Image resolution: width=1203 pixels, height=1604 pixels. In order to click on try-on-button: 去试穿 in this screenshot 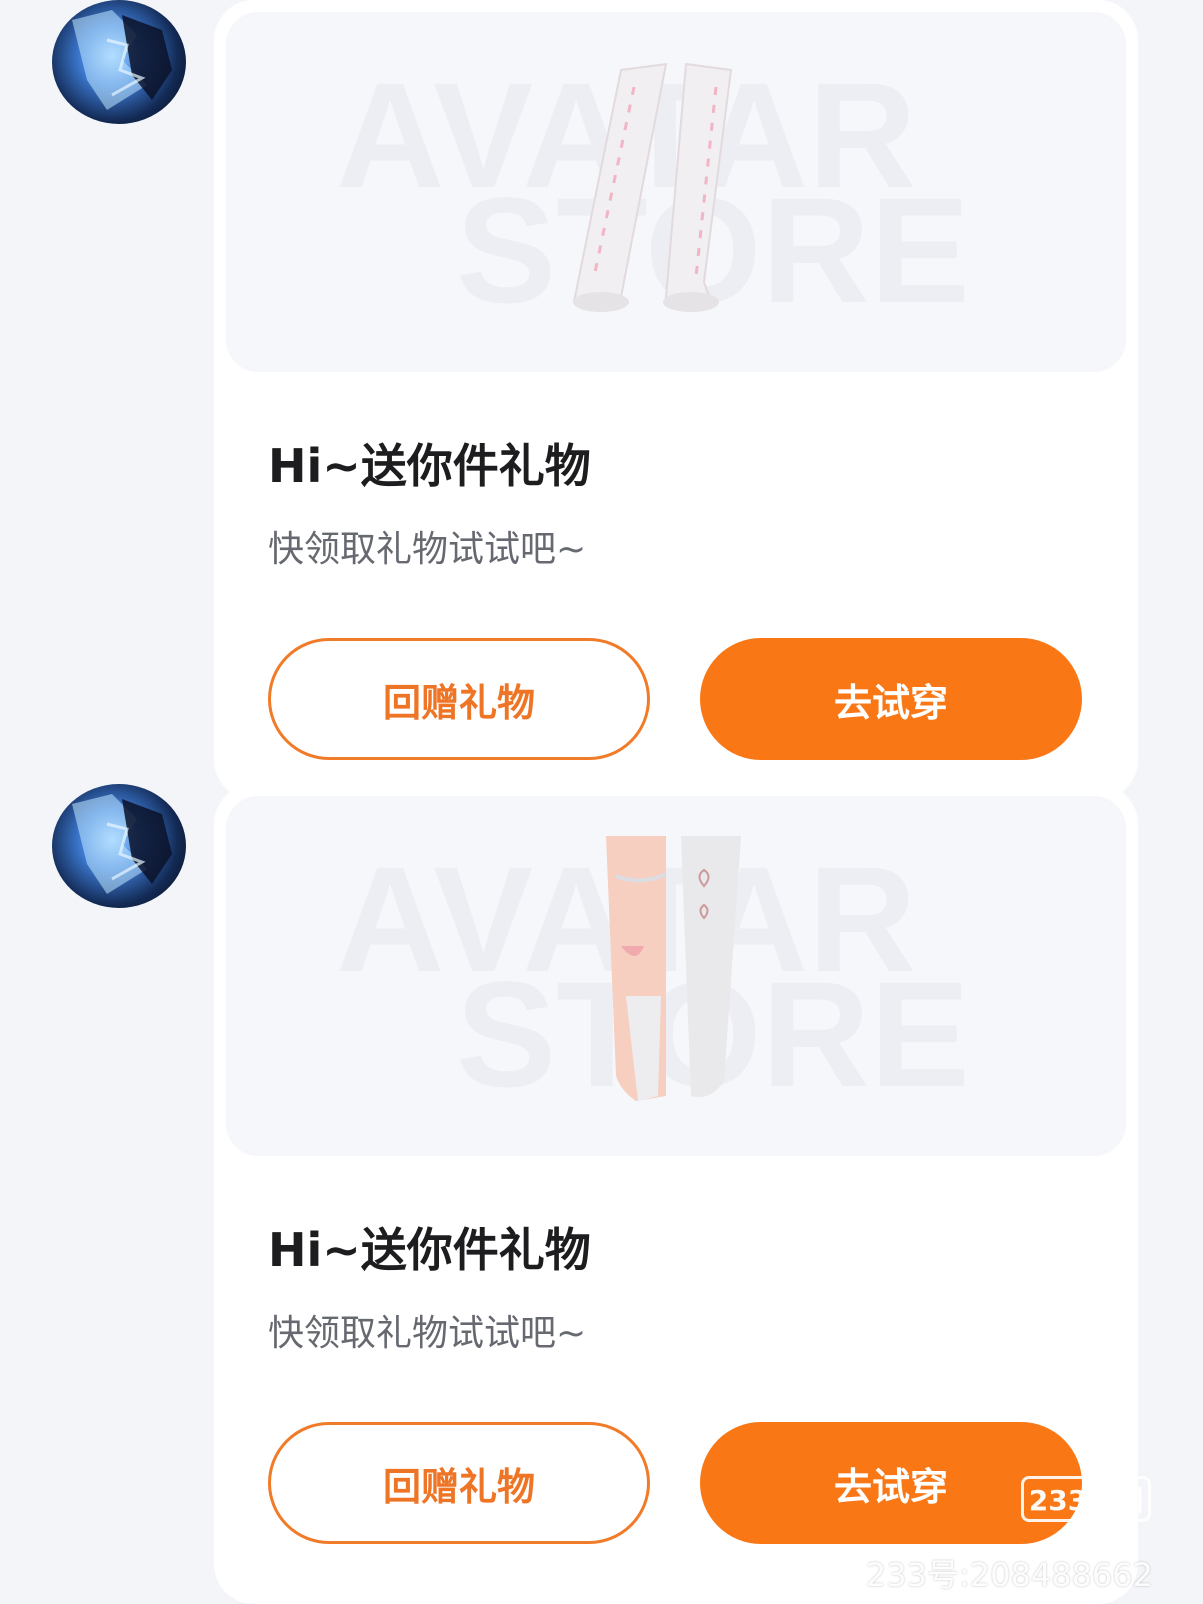, I will do `click(891, 699)`.